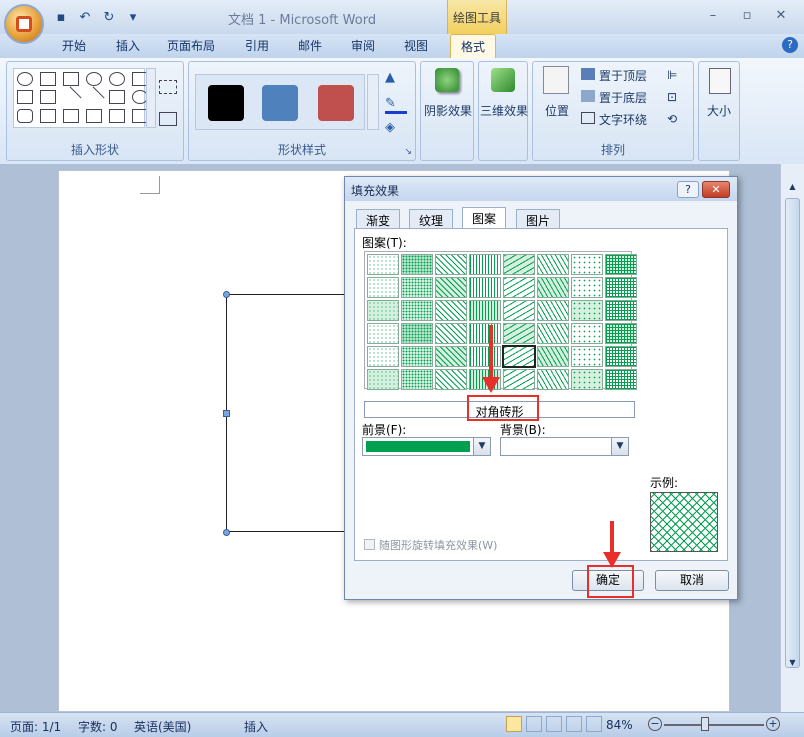 The height and width of the screenshot is (737, 804). I want to click on scroll-thumb, so click(792, 433).